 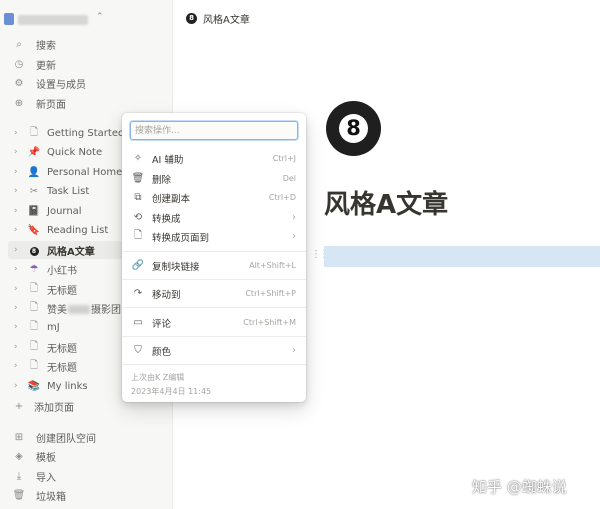 What do you see at coordinates (353, 128) in the screenshot?
I see `page-icon-billiard-ball-8: 8` at bounding box center [353, 128].